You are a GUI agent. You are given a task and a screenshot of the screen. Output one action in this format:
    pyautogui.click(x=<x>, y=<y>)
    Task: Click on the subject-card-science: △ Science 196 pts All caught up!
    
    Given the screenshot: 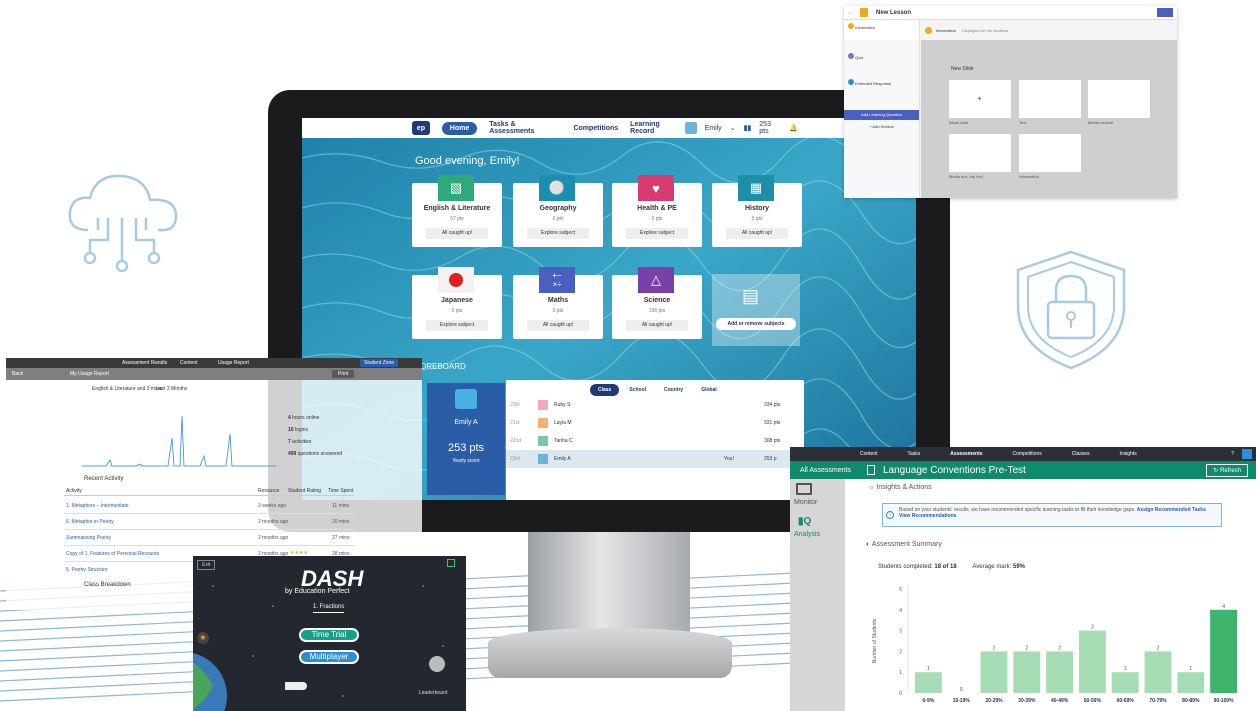 What is the action you would take?
    pyautogui.click(x=657, y=303)
    